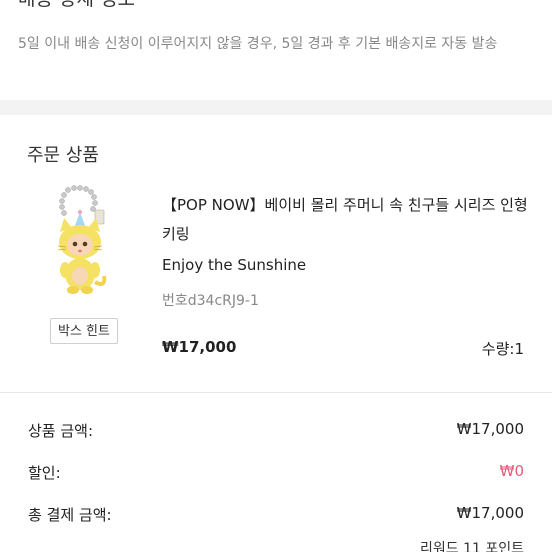 Image resolution: width=552 pixels, height=552 pixels. I want to click on total-value: ₩17,000, so click(490, 513).